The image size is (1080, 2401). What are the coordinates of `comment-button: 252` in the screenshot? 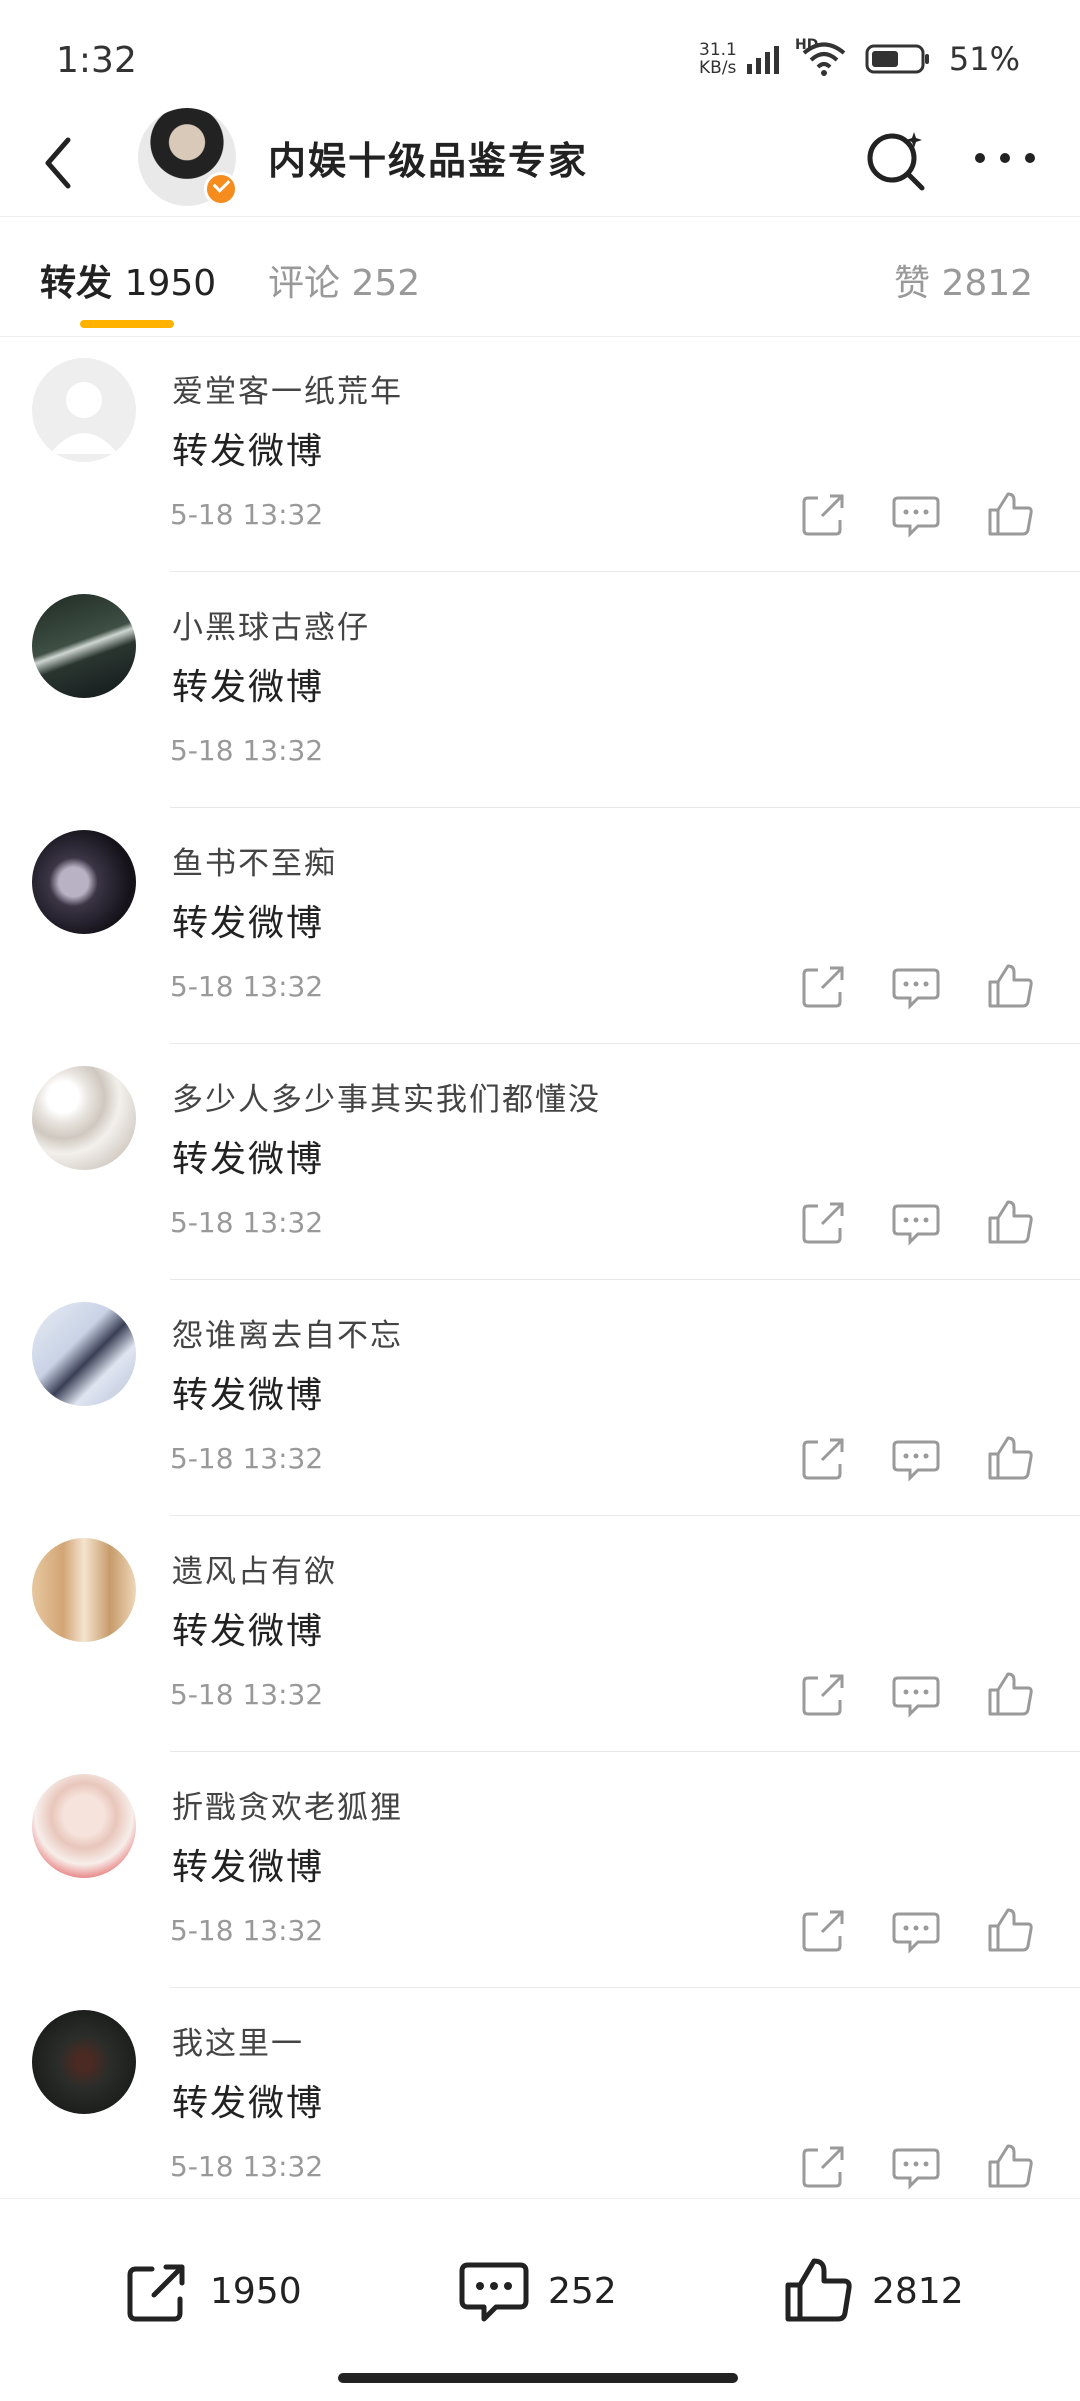 It's located at (536, 2291).